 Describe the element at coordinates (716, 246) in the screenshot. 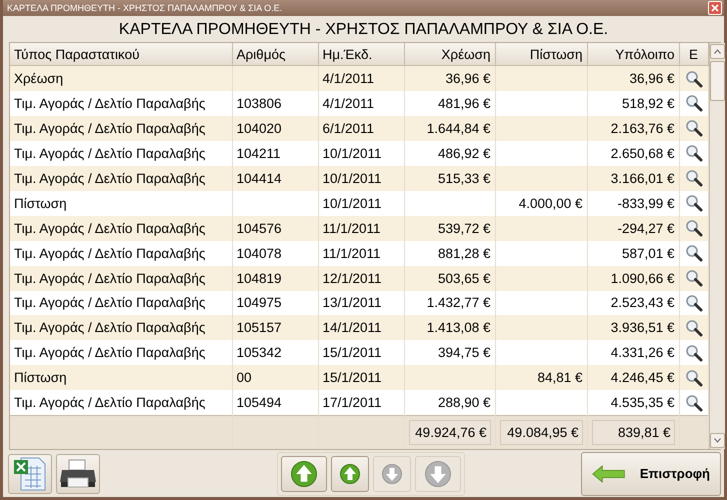

I see `scrollbar` at that location.